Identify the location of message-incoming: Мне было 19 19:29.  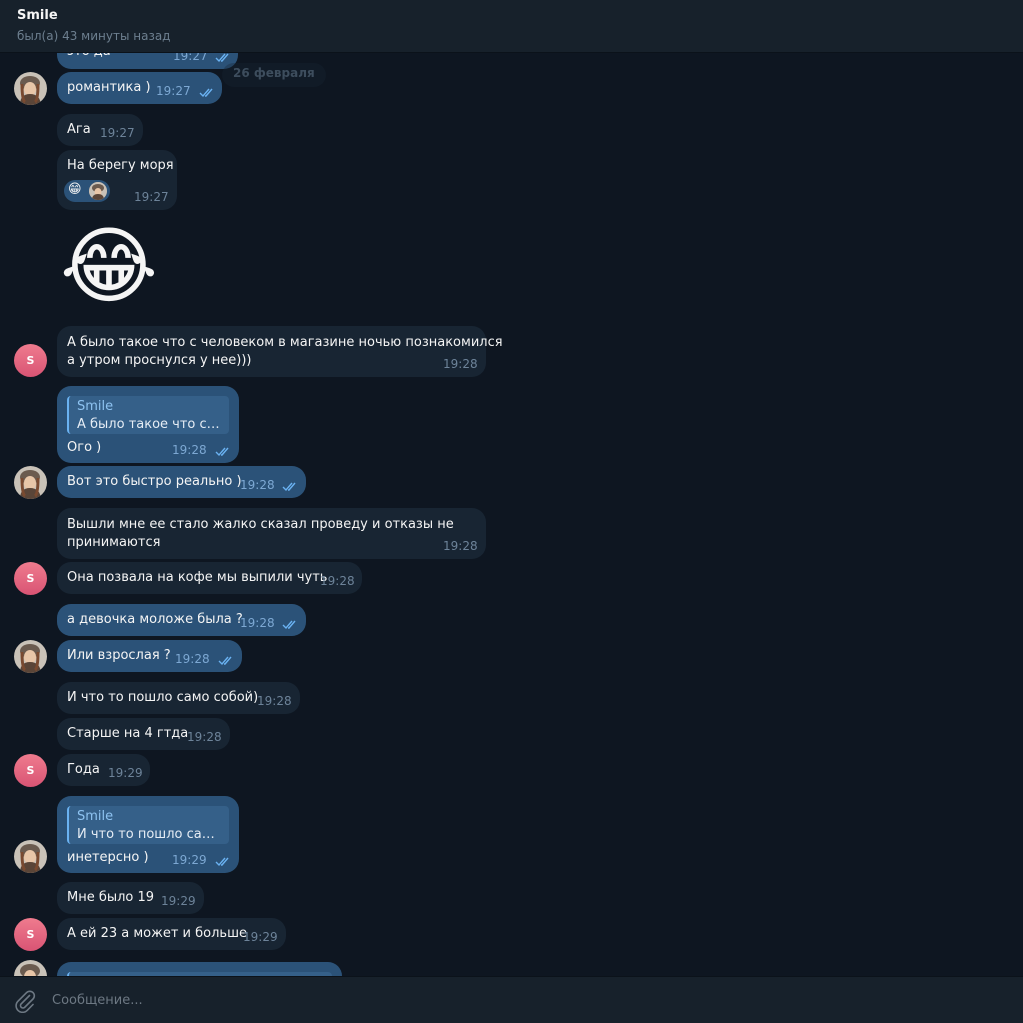
(130, 898).